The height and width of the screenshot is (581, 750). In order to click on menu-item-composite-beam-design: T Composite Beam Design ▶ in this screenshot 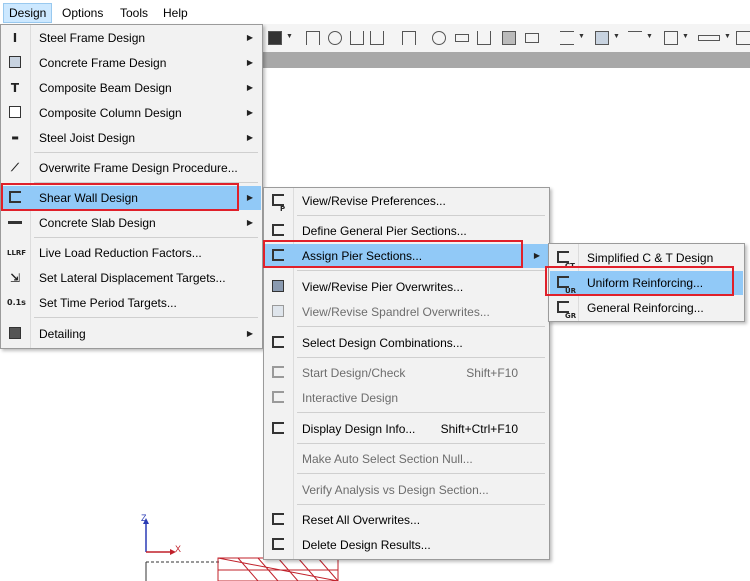, I will do `click(131, 88)`.